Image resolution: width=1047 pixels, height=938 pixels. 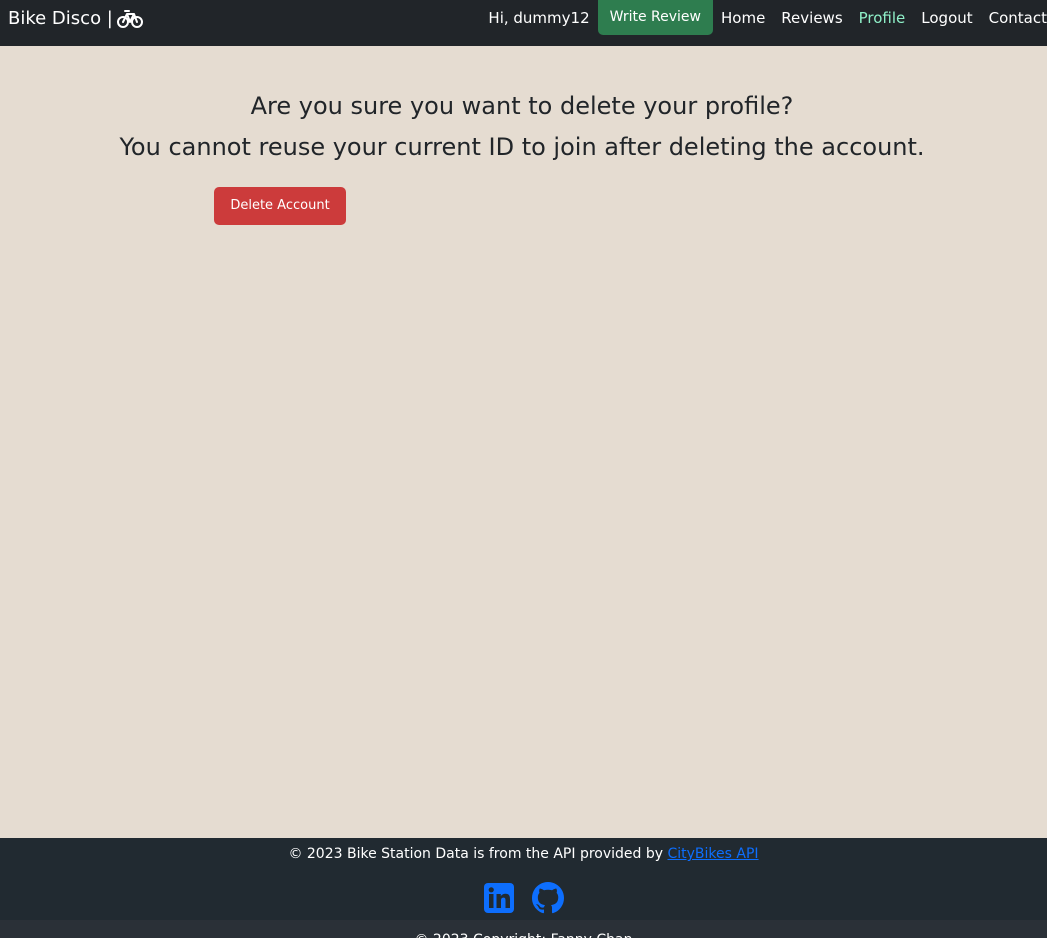 What do you see at coordinates (539, 18) in the screenshot?
I see `user-greeting: Hi, dummy12` at bounding box center [539, 18].